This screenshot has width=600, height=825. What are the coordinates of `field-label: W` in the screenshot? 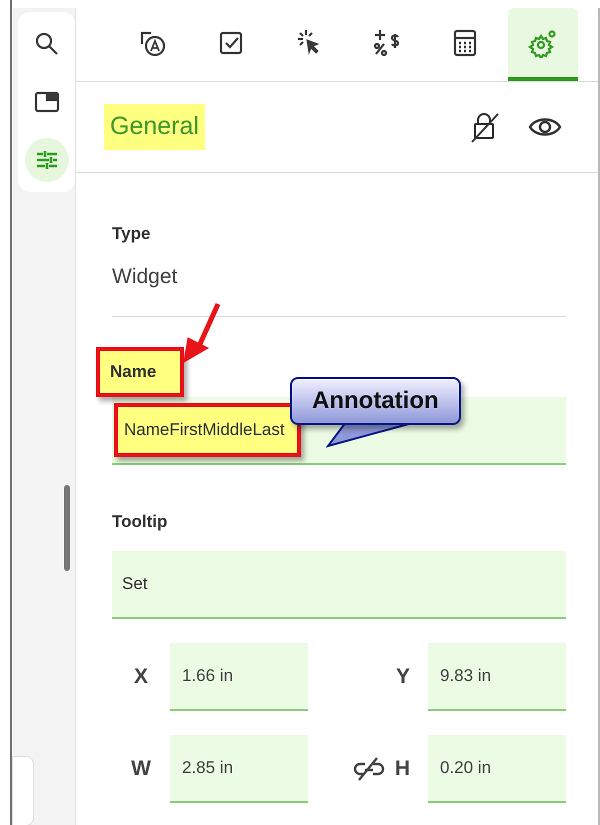 It's located at (141, 769).